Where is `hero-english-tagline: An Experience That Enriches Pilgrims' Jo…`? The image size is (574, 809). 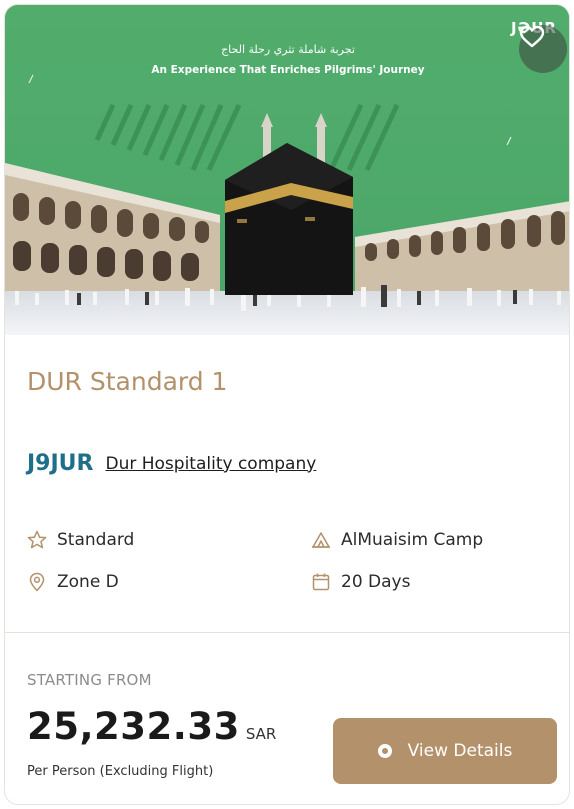
hero-english-tagline: An Experience That Enriches Pilgrims' Jo… is located at coordinates (288, 70).